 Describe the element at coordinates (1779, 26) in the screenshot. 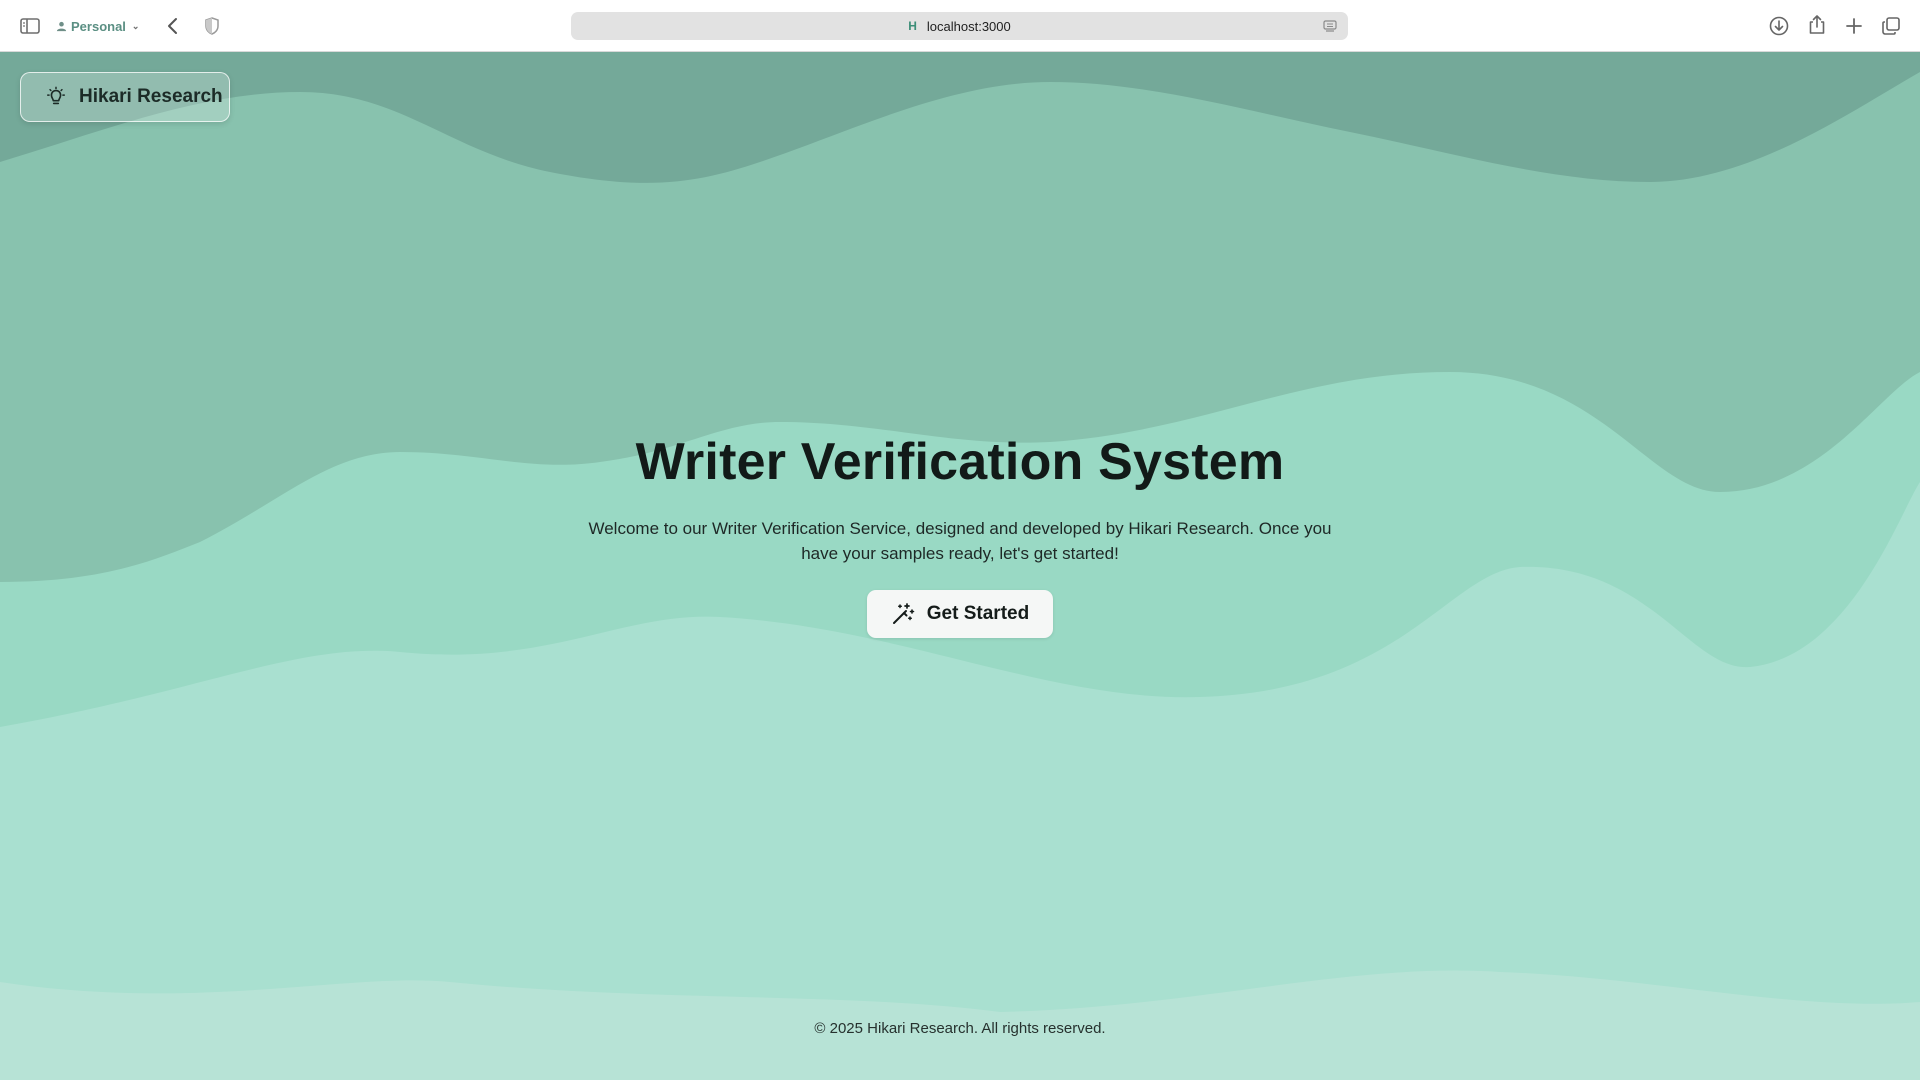

I see `download-icon` at that location.